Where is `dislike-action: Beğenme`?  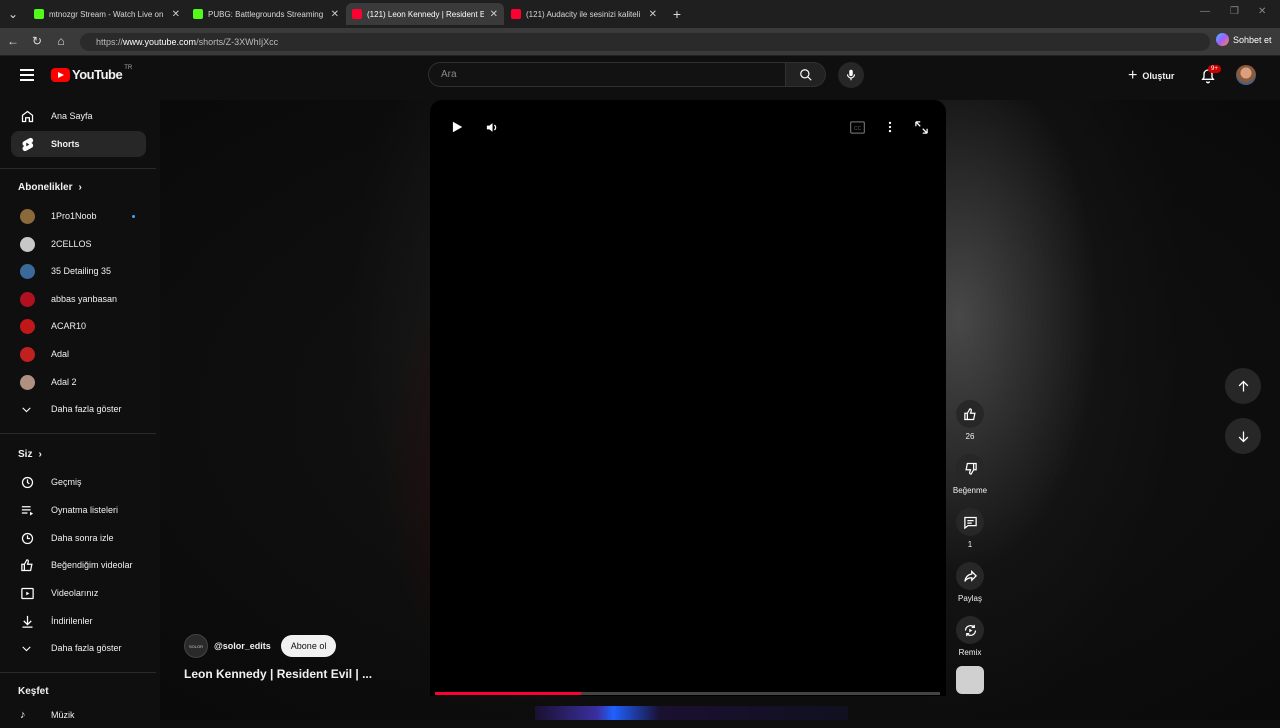
dislike-action: Beğenme is located at coordinates (970, 474).